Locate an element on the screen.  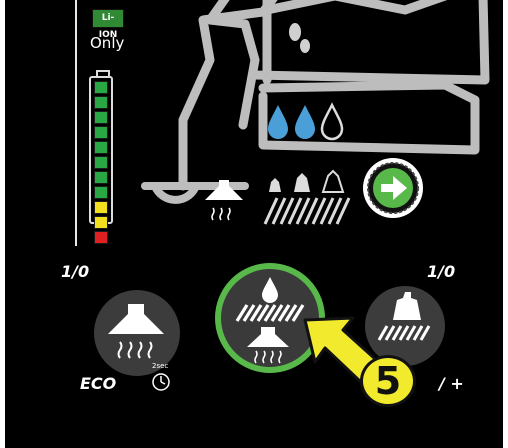
battery-gauge is located at coordinates (101, 160).